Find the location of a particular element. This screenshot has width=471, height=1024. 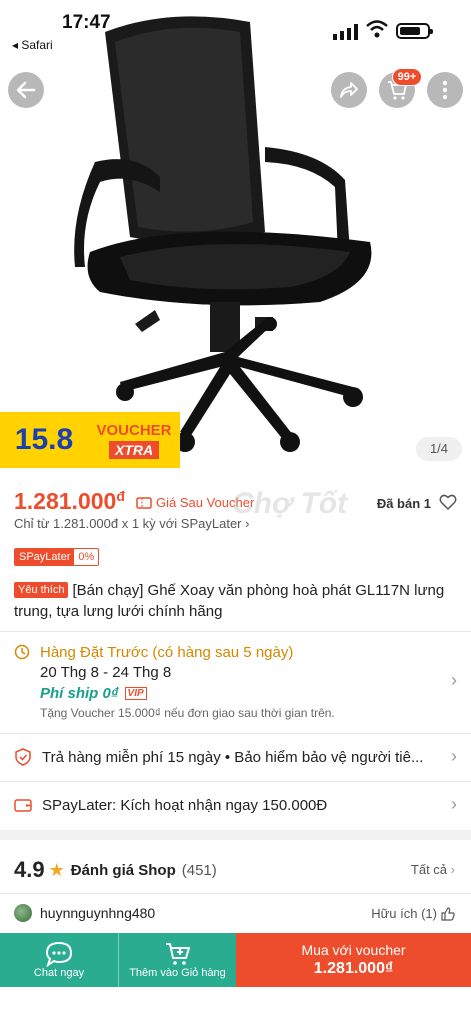

helpful-label: Hữu ích (1) is located at coordinates (404, 913).